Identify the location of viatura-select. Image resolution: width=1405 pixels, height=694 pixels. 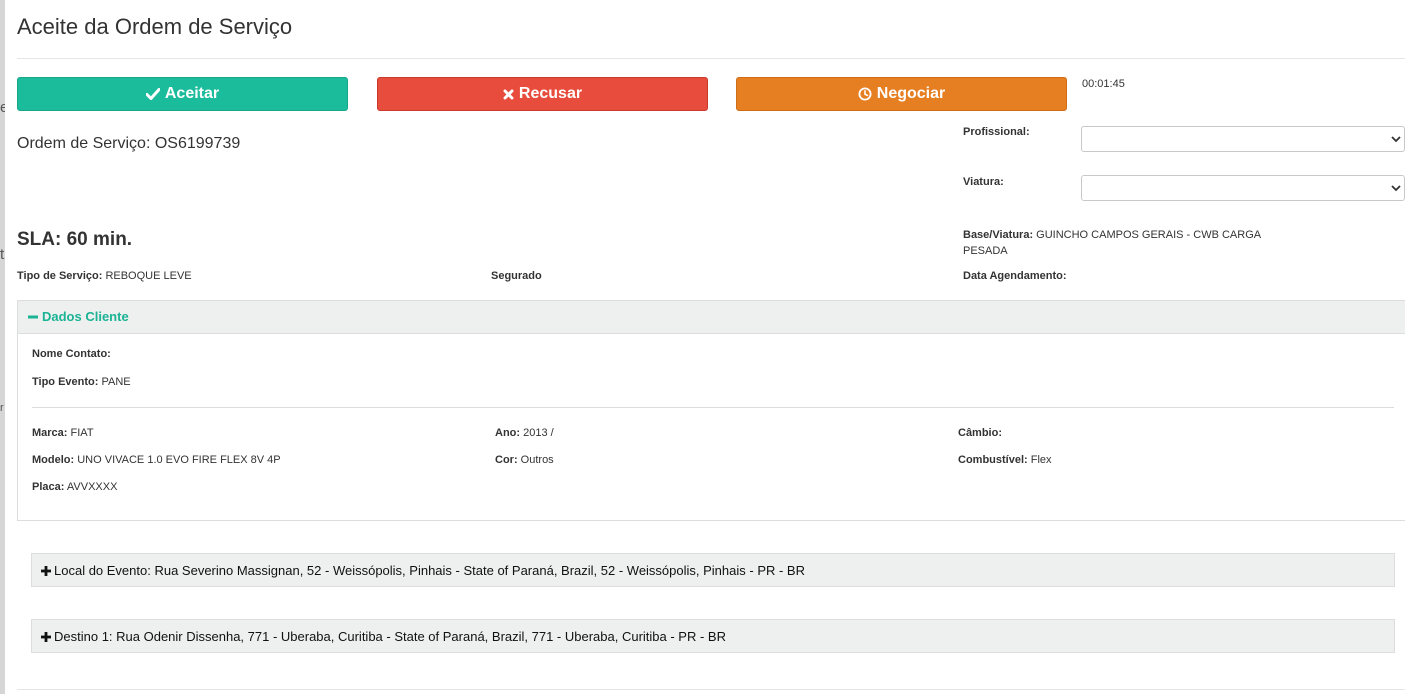
(1243, 188).